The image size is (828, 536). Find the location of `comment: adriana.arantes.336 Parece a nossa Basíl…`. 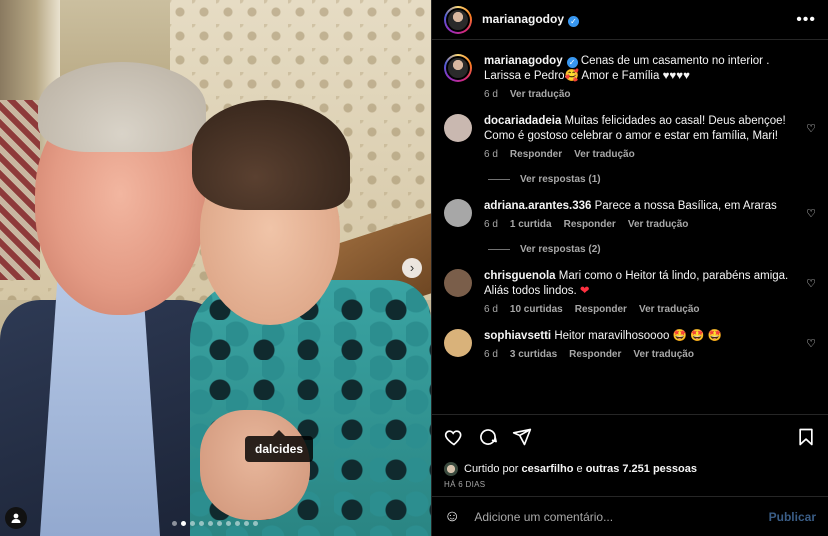

comment: adriana.arantes.336 Parece a nossa Basíl… is located at coordinates (630, 214).